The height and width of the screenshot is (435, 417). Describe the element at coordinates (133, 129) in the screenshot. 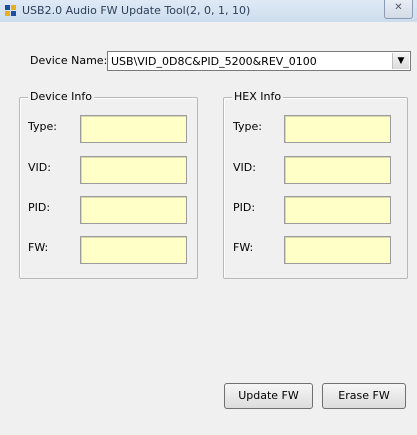

I see `device-type-field` at that location.